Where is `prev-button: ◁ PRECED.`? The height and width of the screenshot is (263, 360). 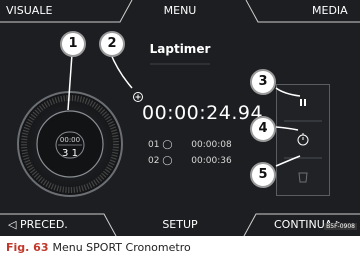 prev-button: ◁ PRECED. is located at coordinates (38, 225).